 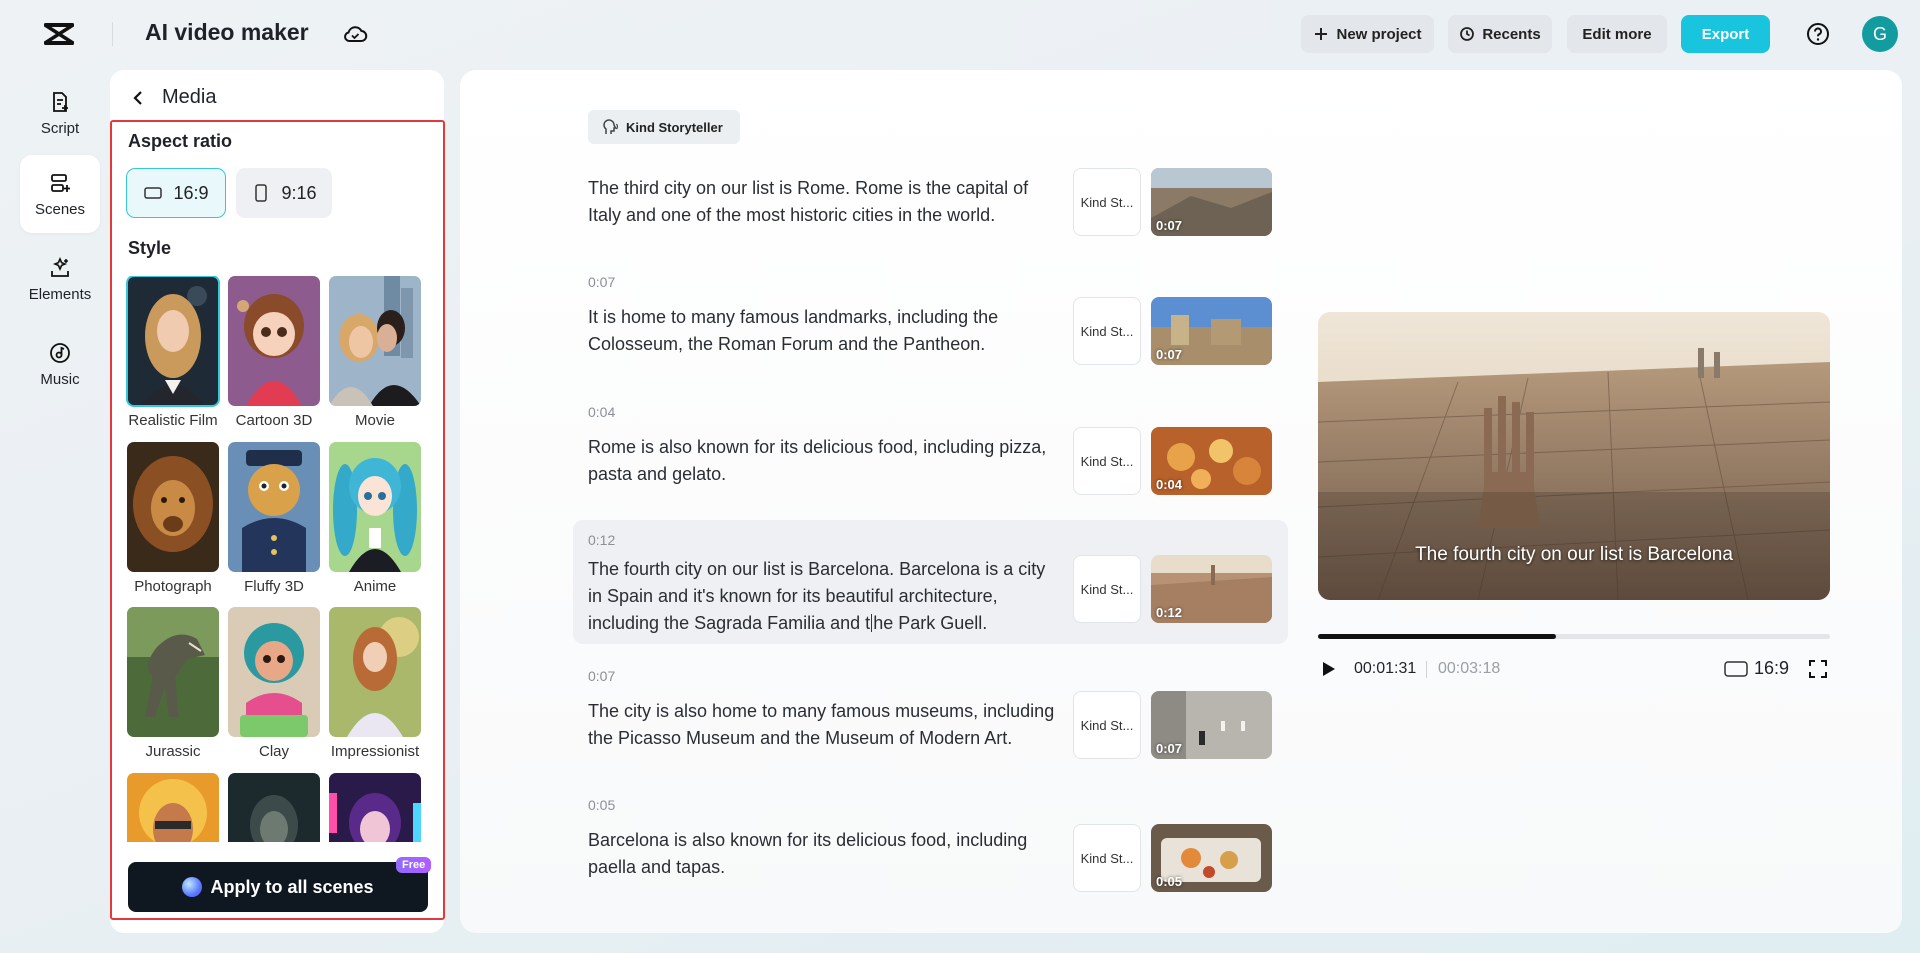 What do you see at coordinates (375, 683) in the screenshot?
I see `style-tile-impressionist: Impressionist` at bounding box center [375, 683].